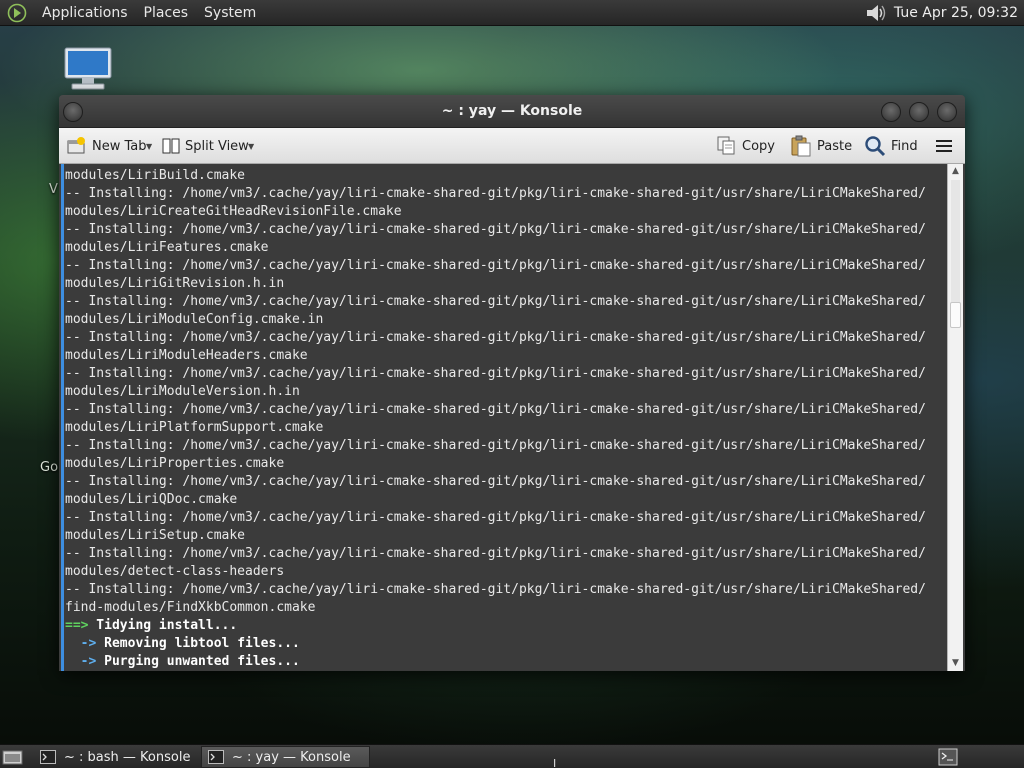  What do you see at coordinates (726, 145) in the screenshot?
I see `copy-icon` at bounding box center [726, 145].